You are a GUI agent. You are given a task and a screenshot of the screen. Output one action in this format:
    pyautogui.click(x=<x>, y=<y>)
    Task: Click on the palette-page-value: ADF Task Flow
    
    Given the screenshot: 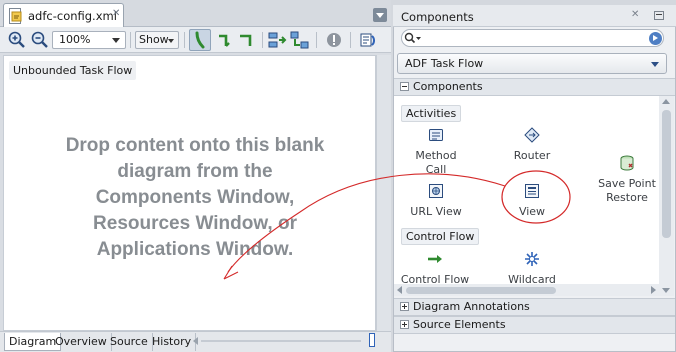 What is the action you would take?
    pyautogui.click(x=444, y=63)
    